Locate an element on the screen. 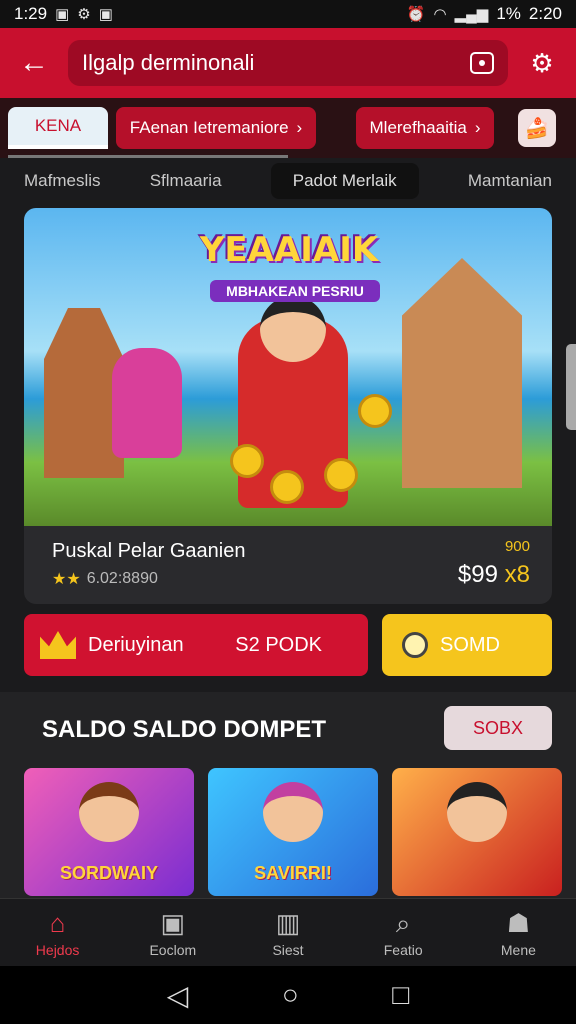  category-chip: FAenan Ietremaniore › is located at coordinates (216, 128).